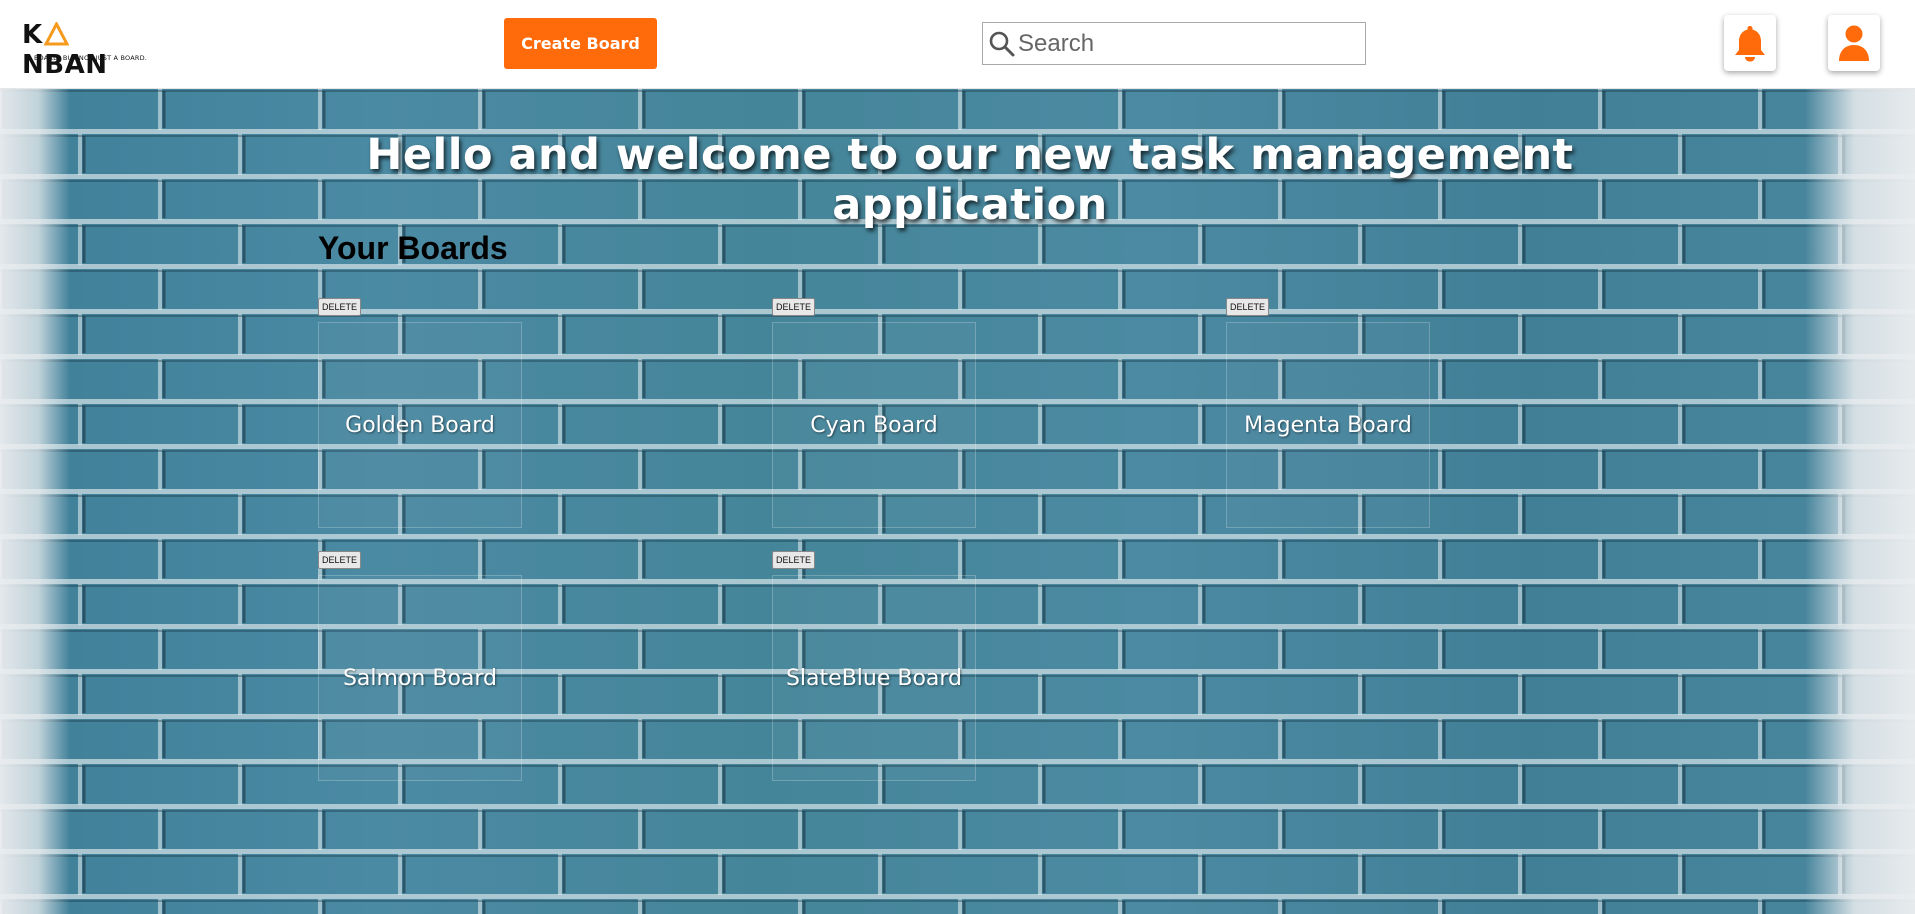 Image resolution: width=1915 pixels, height=914 pixels. I want to click on board-card: Salmon Board, so click(420, 678).